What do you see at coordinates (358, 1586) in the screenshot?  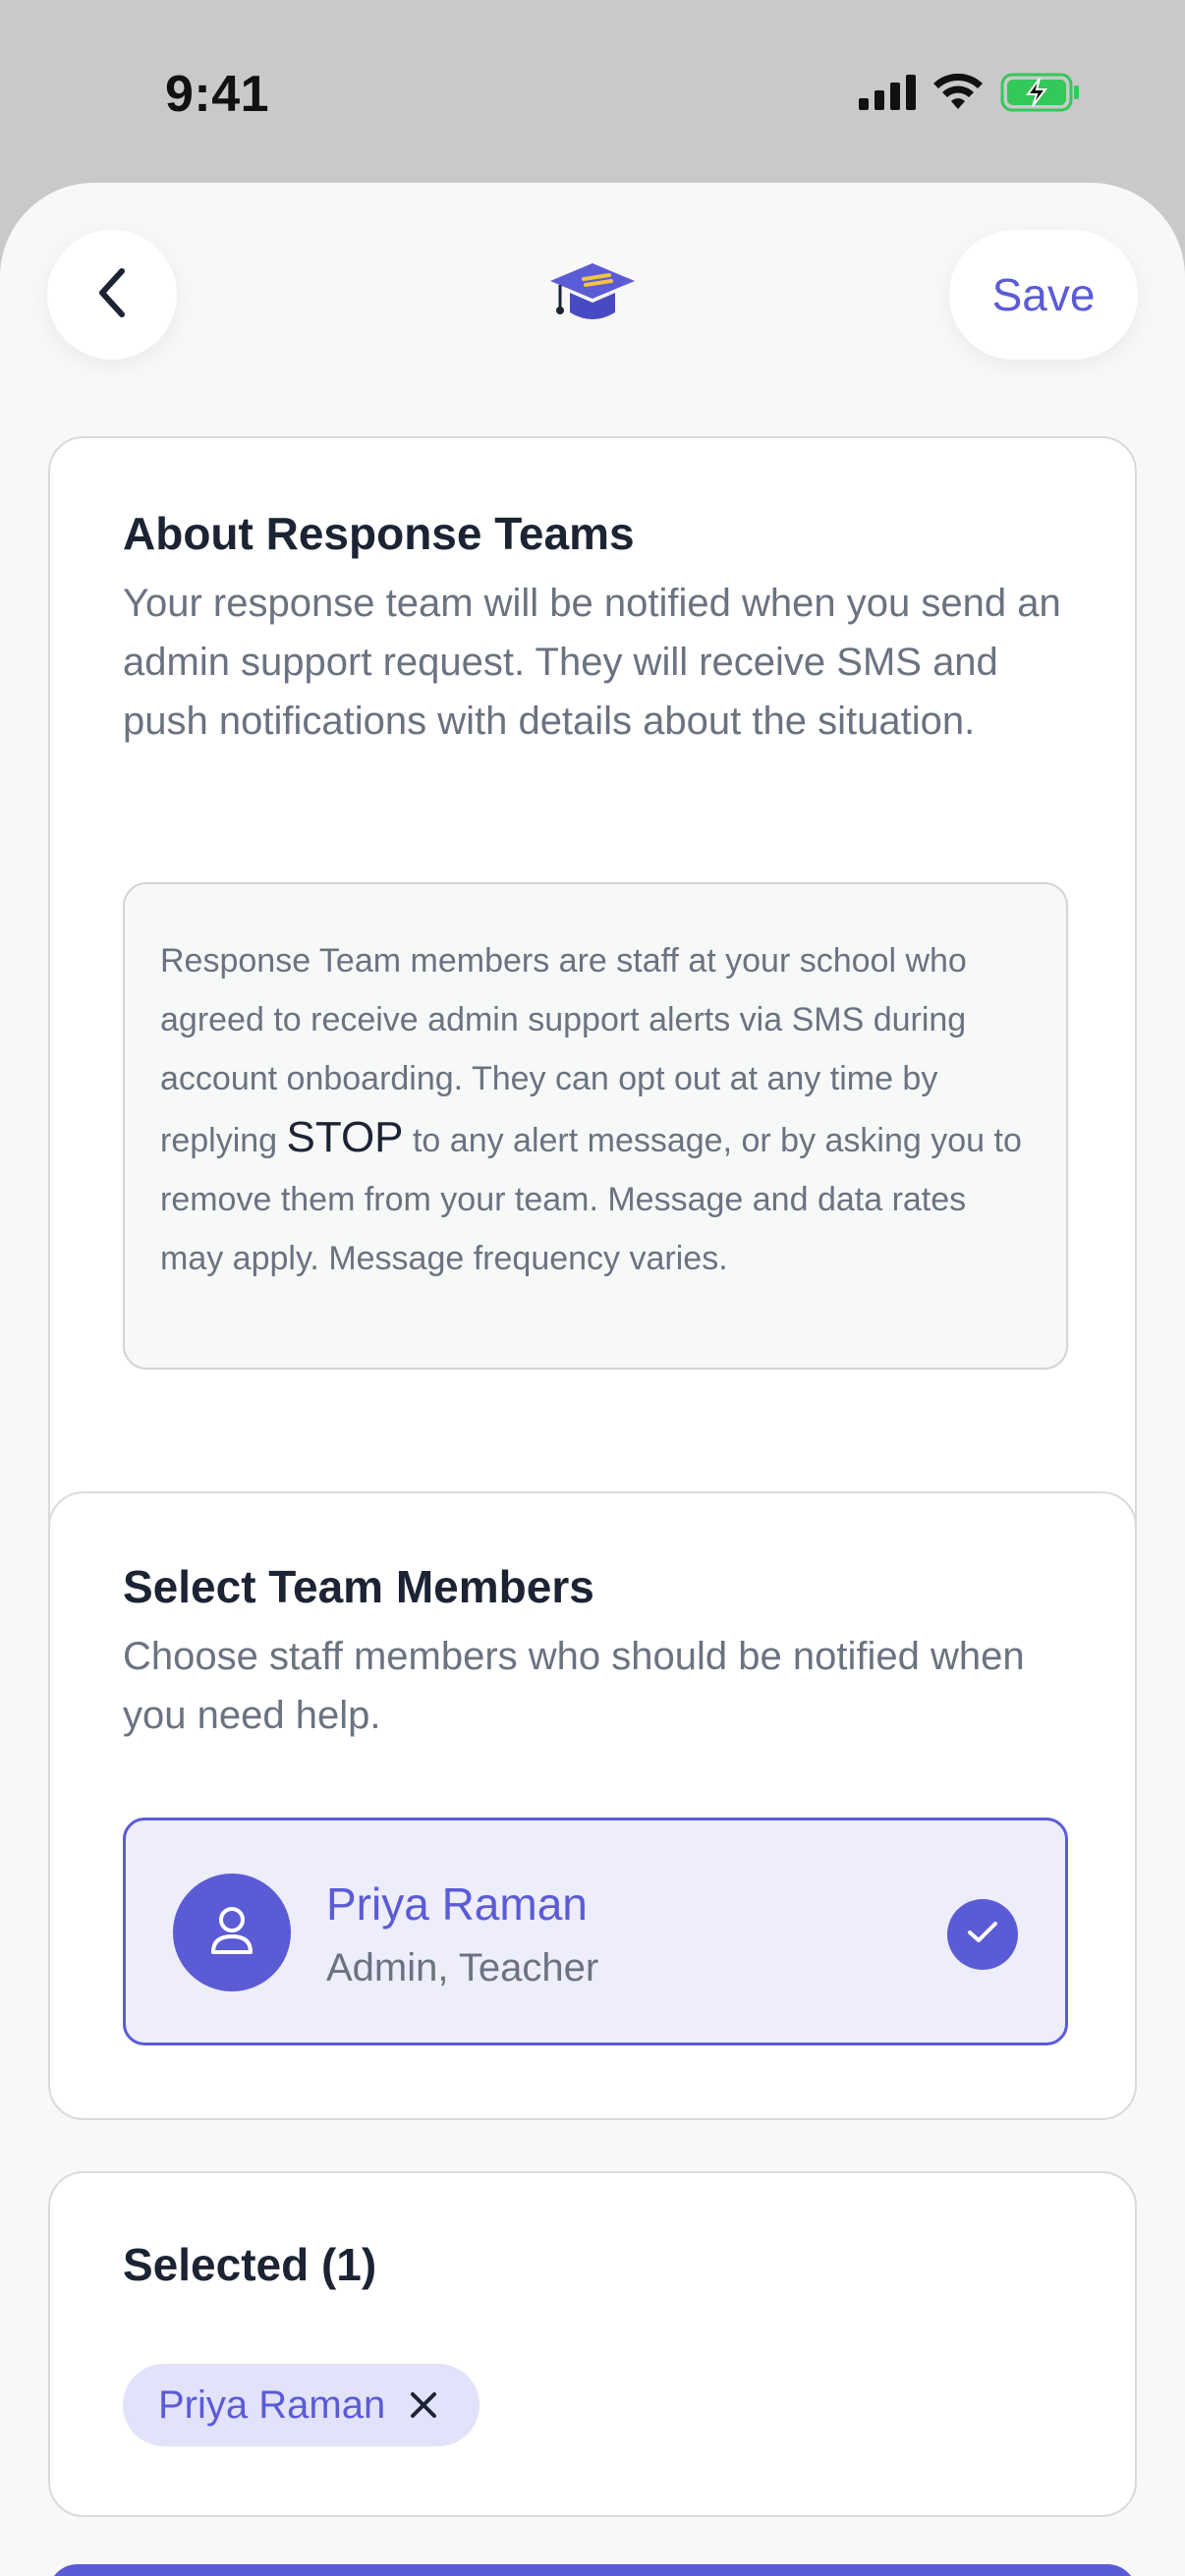 I see `select-members-title: Select Team Members` at bounding box center [358, 1586].